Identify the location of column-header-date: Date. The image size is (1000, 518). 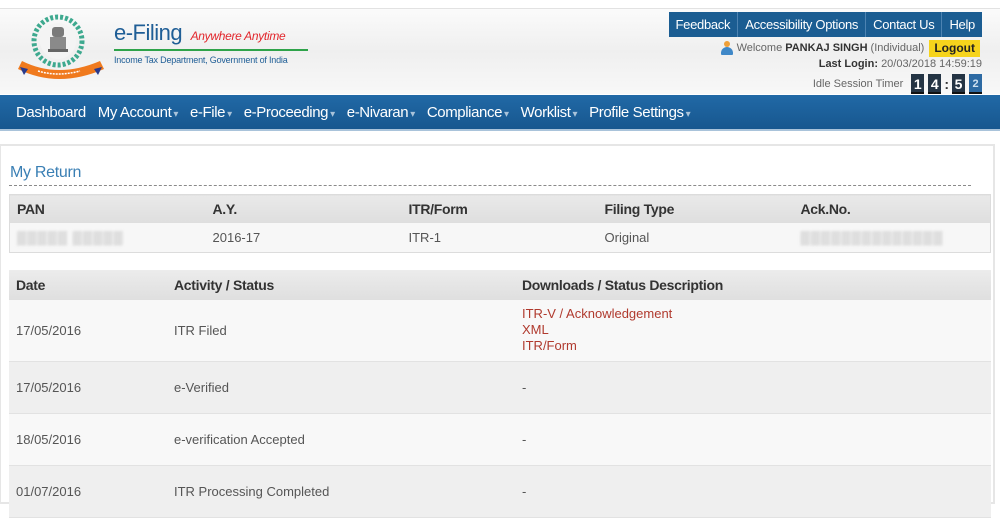
(88, 285).